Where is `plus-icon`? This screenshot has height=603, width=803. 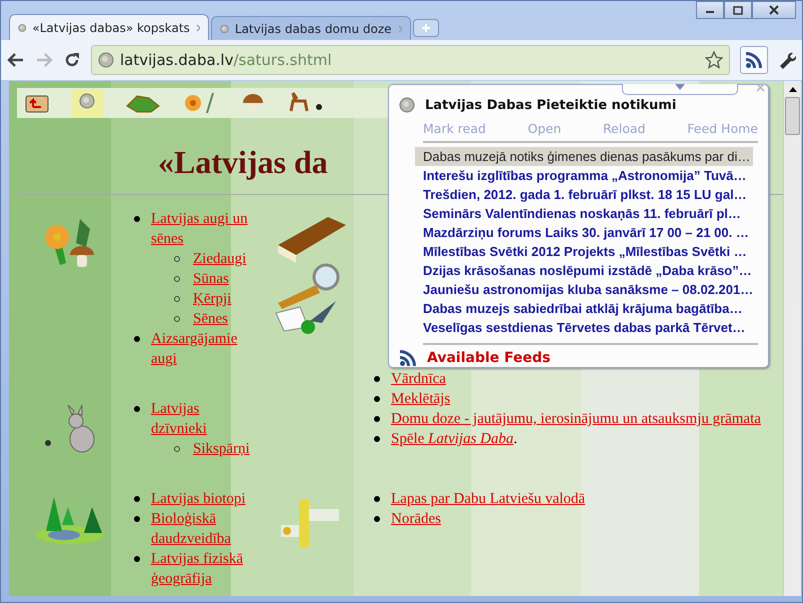 plus-icon is located at coordinates (426, 28).